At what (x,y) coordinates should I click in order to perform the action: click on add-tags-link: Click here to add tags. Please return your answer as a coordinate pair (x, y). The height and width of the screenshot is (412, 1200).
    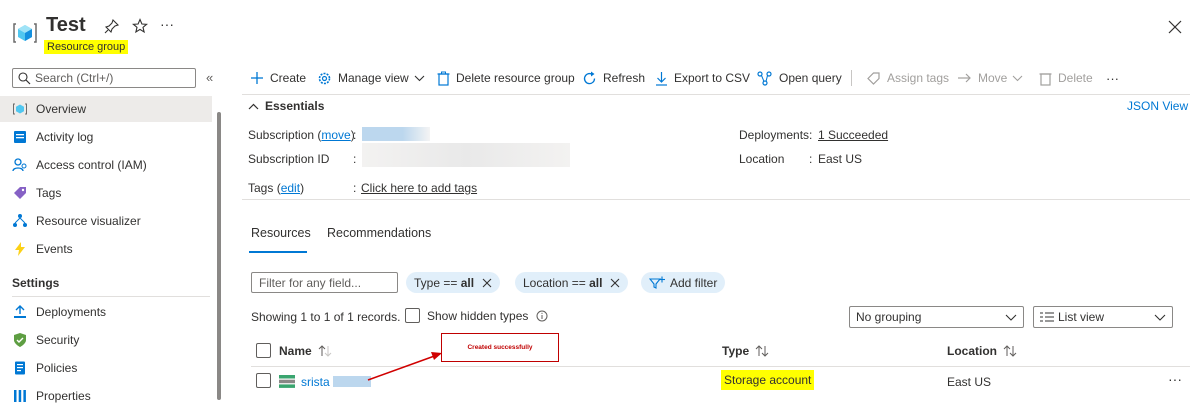
    Looking at the image, I should click on (419, 188).